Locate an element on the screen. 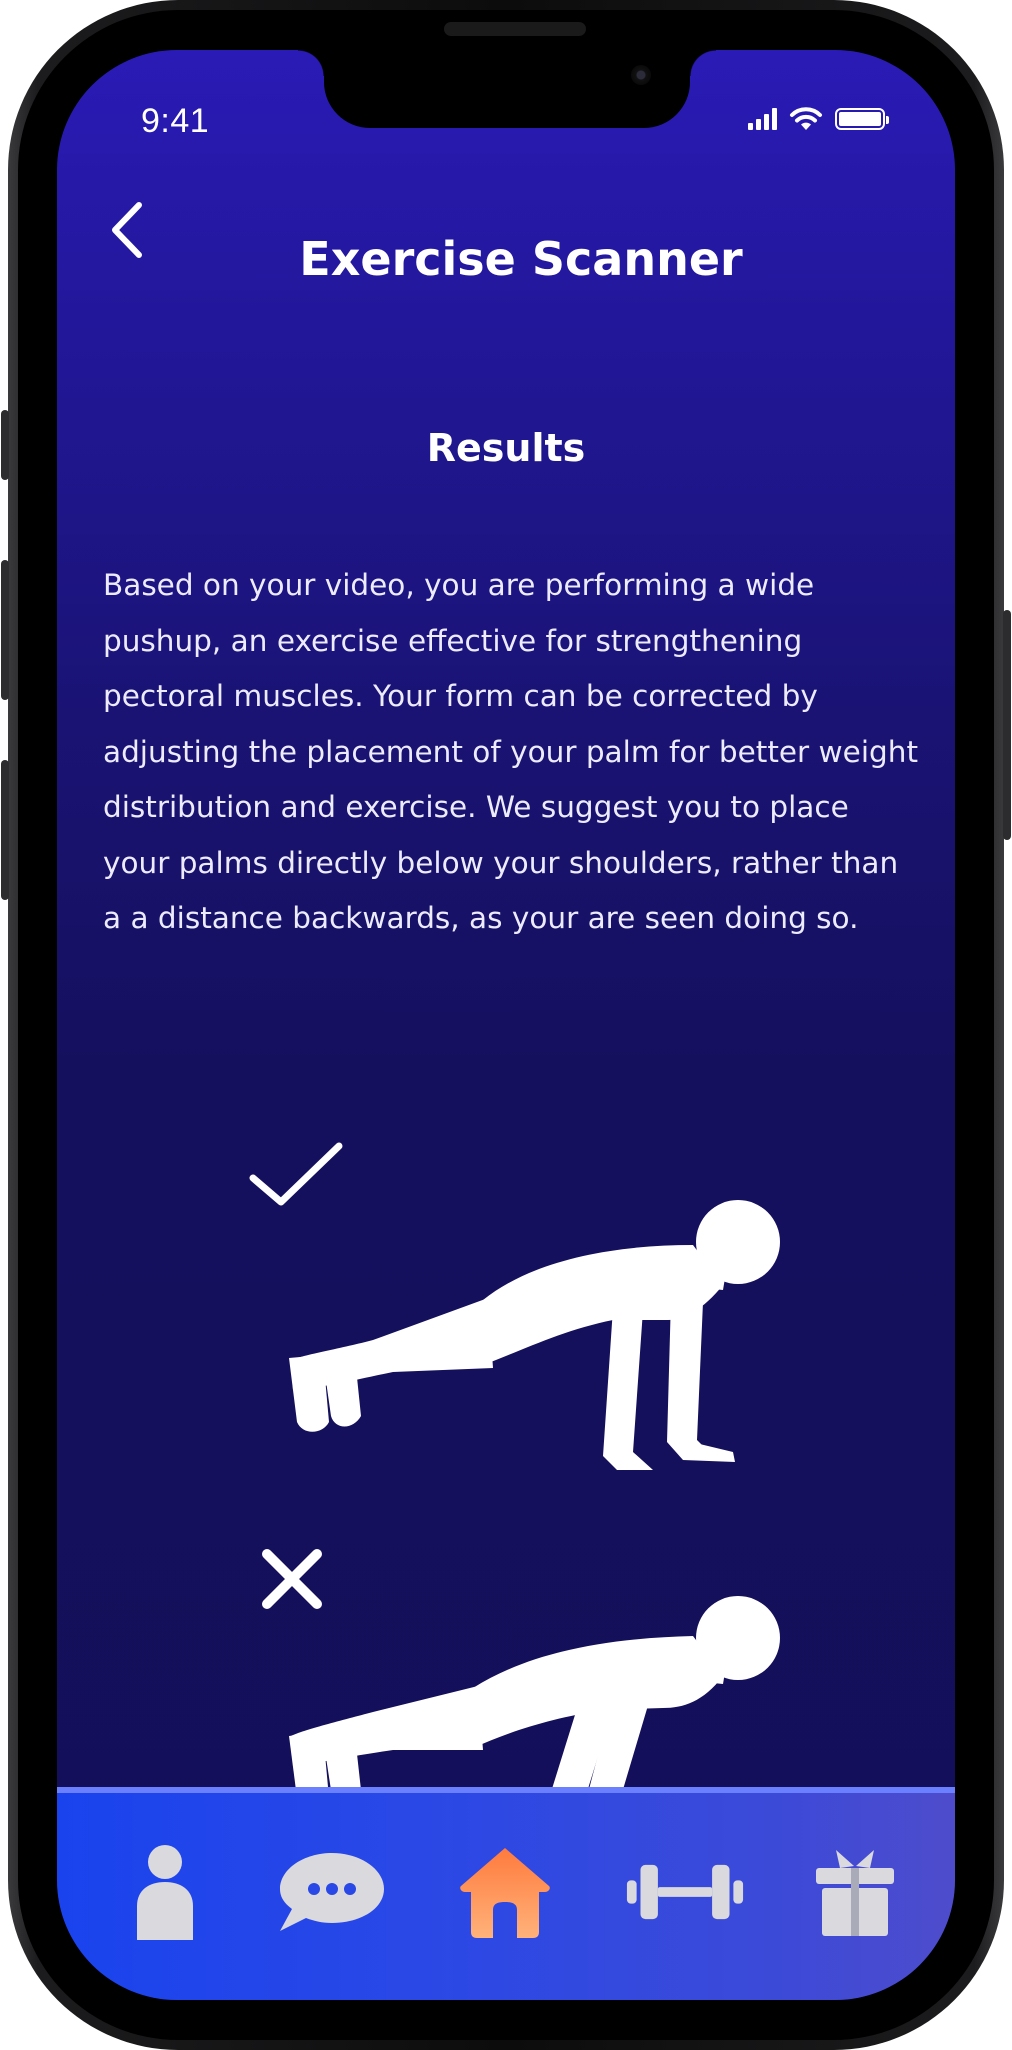 The image size is (1012, 2050). status-icons is located at coordinates (818, 119).